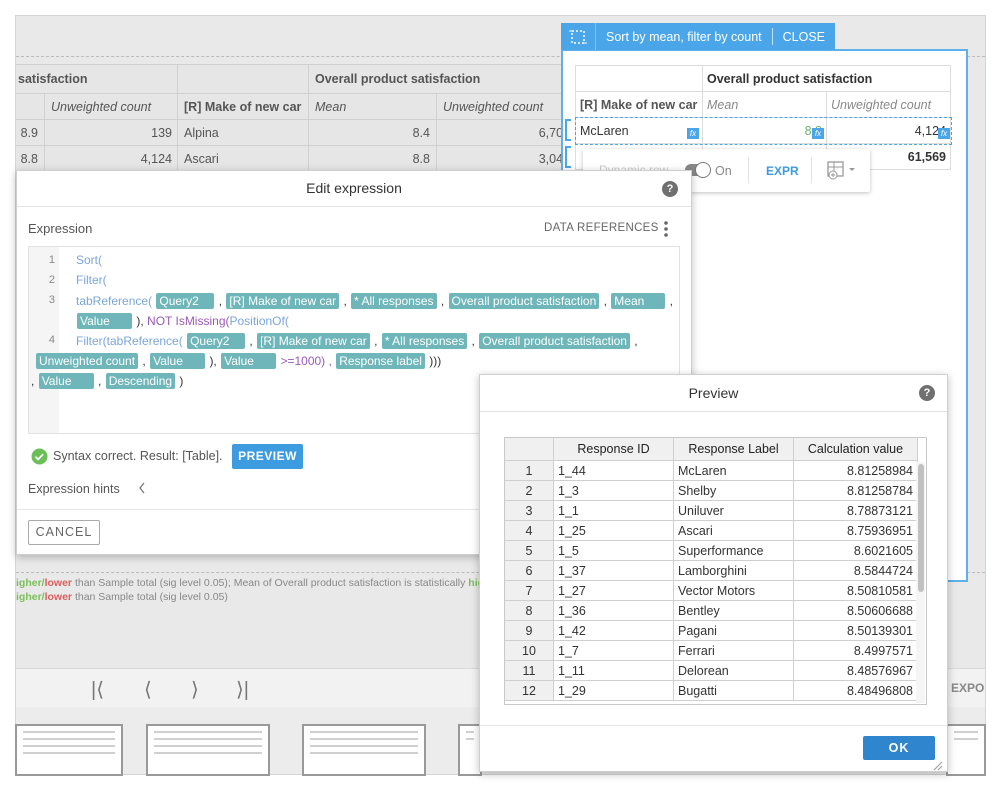 This screenshot has height=788, width=1000. What do you see at coordinates (142, 489) in the screenshot?
I see `chevron-left-icon` at bounding box center [142, 489].